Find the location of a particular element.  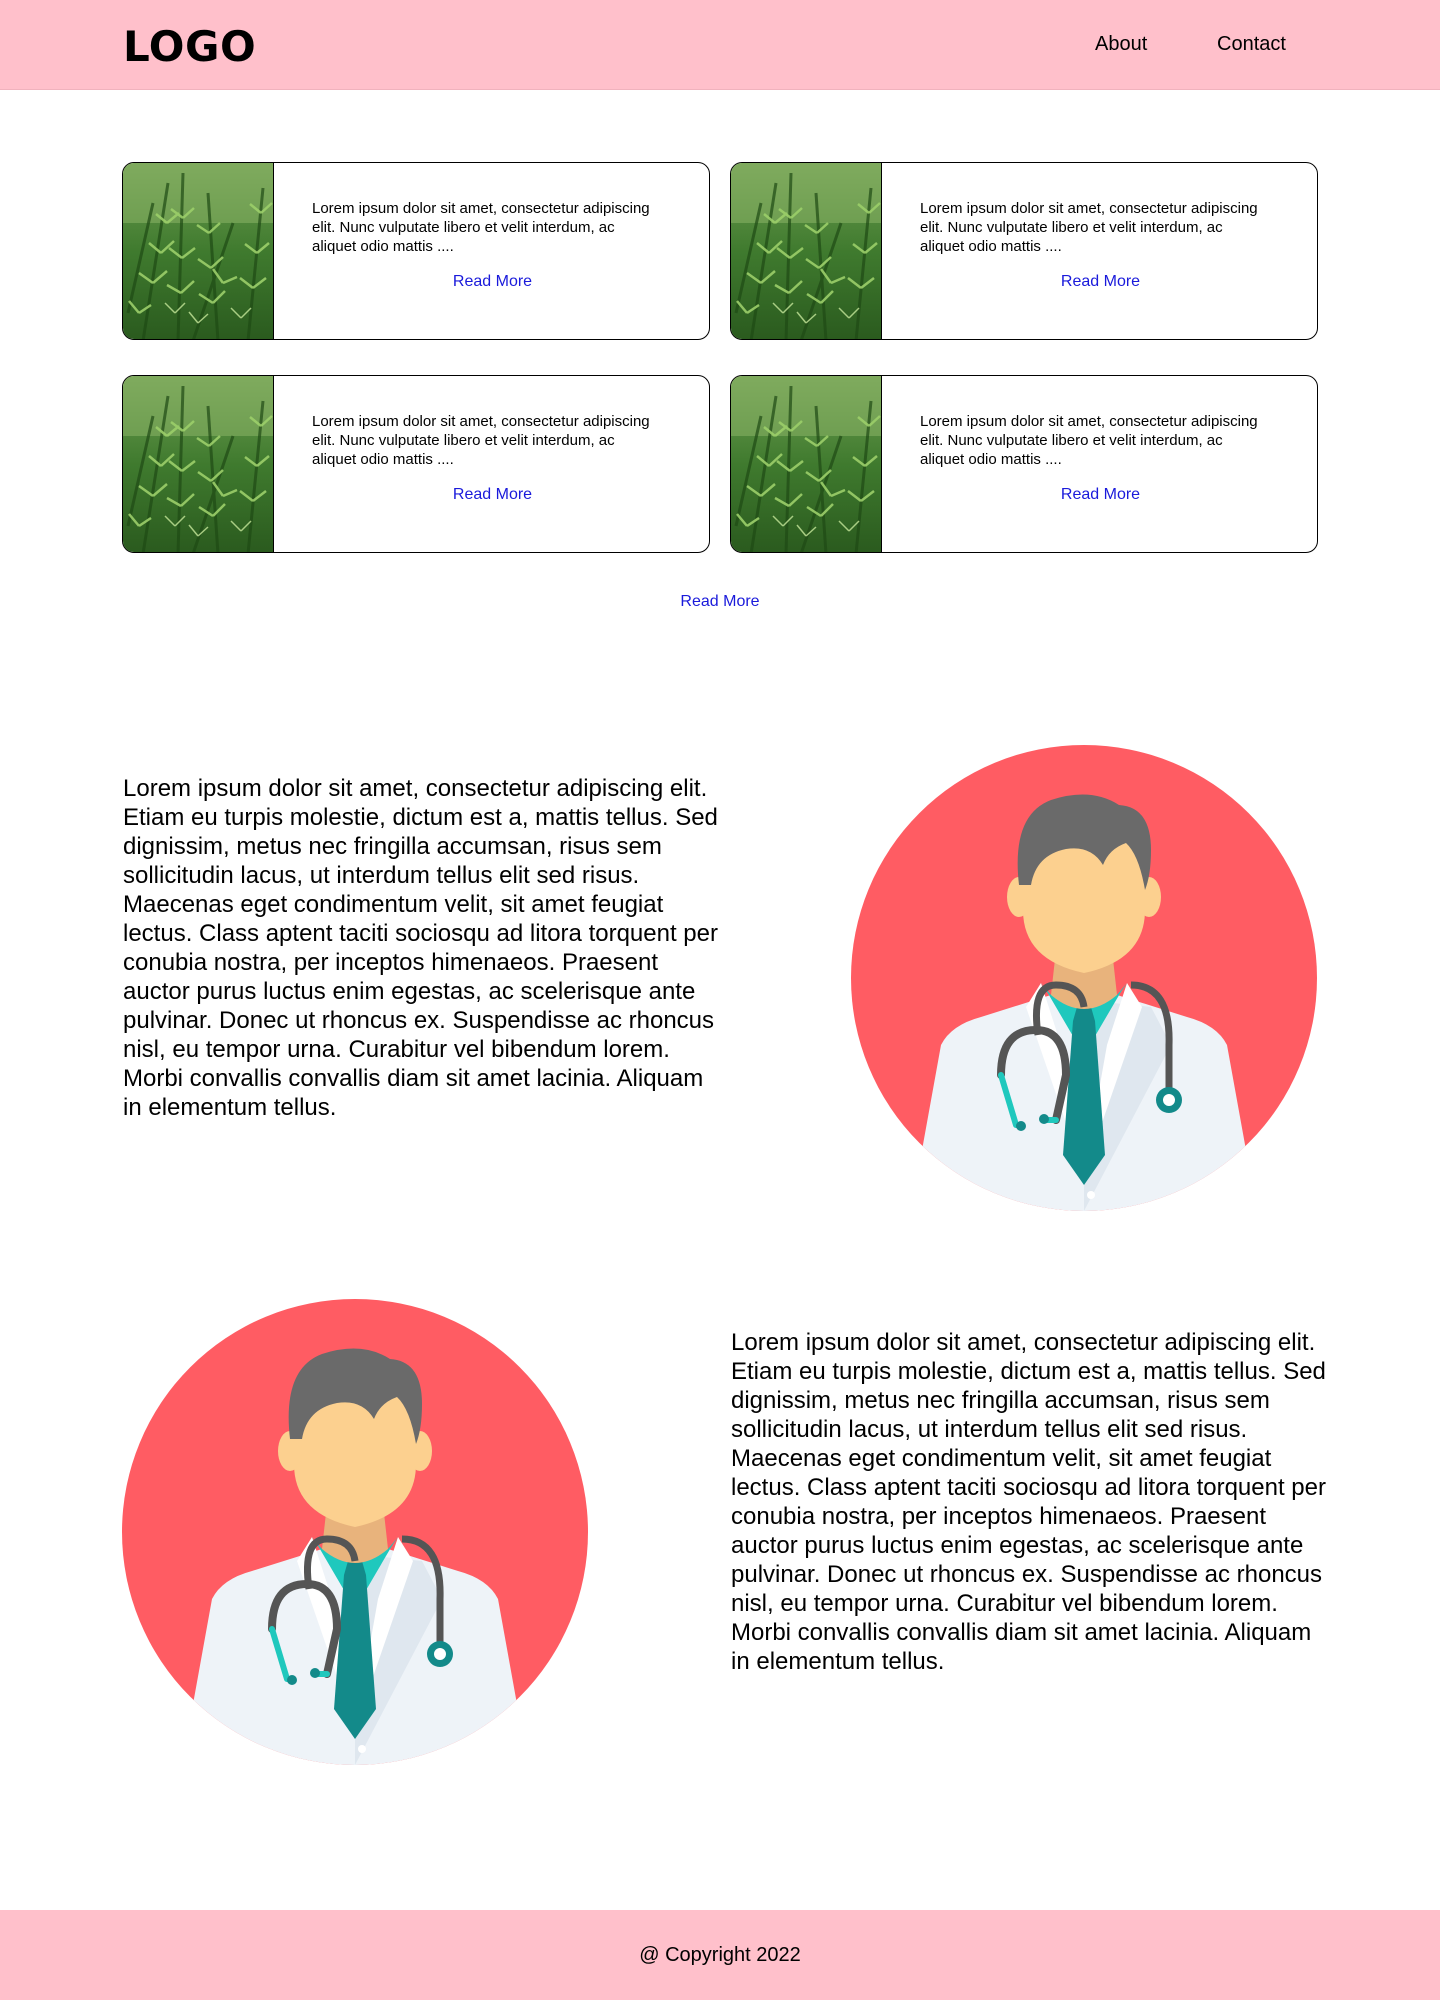

site-footer: @ Copyright 2022 is located at coordinates (720, 1955).